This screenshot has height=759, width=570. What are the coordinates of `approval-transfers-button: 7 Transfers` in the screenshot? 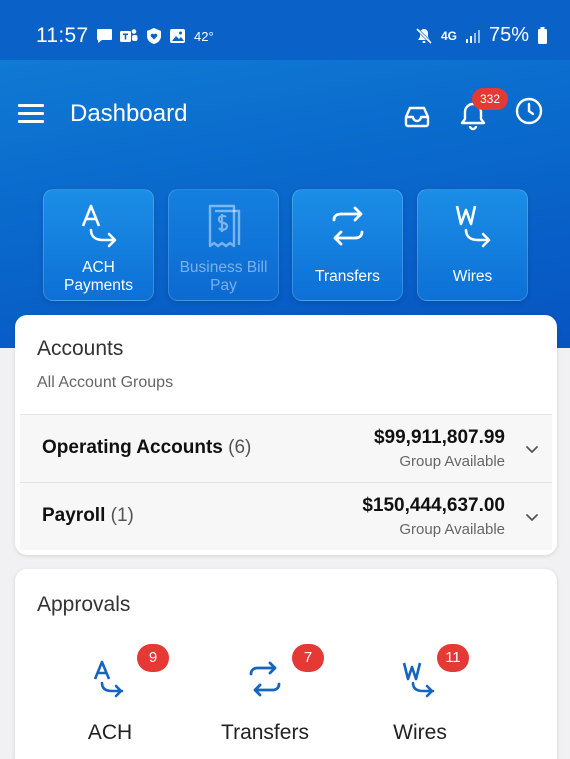 It's located at (265, 696).